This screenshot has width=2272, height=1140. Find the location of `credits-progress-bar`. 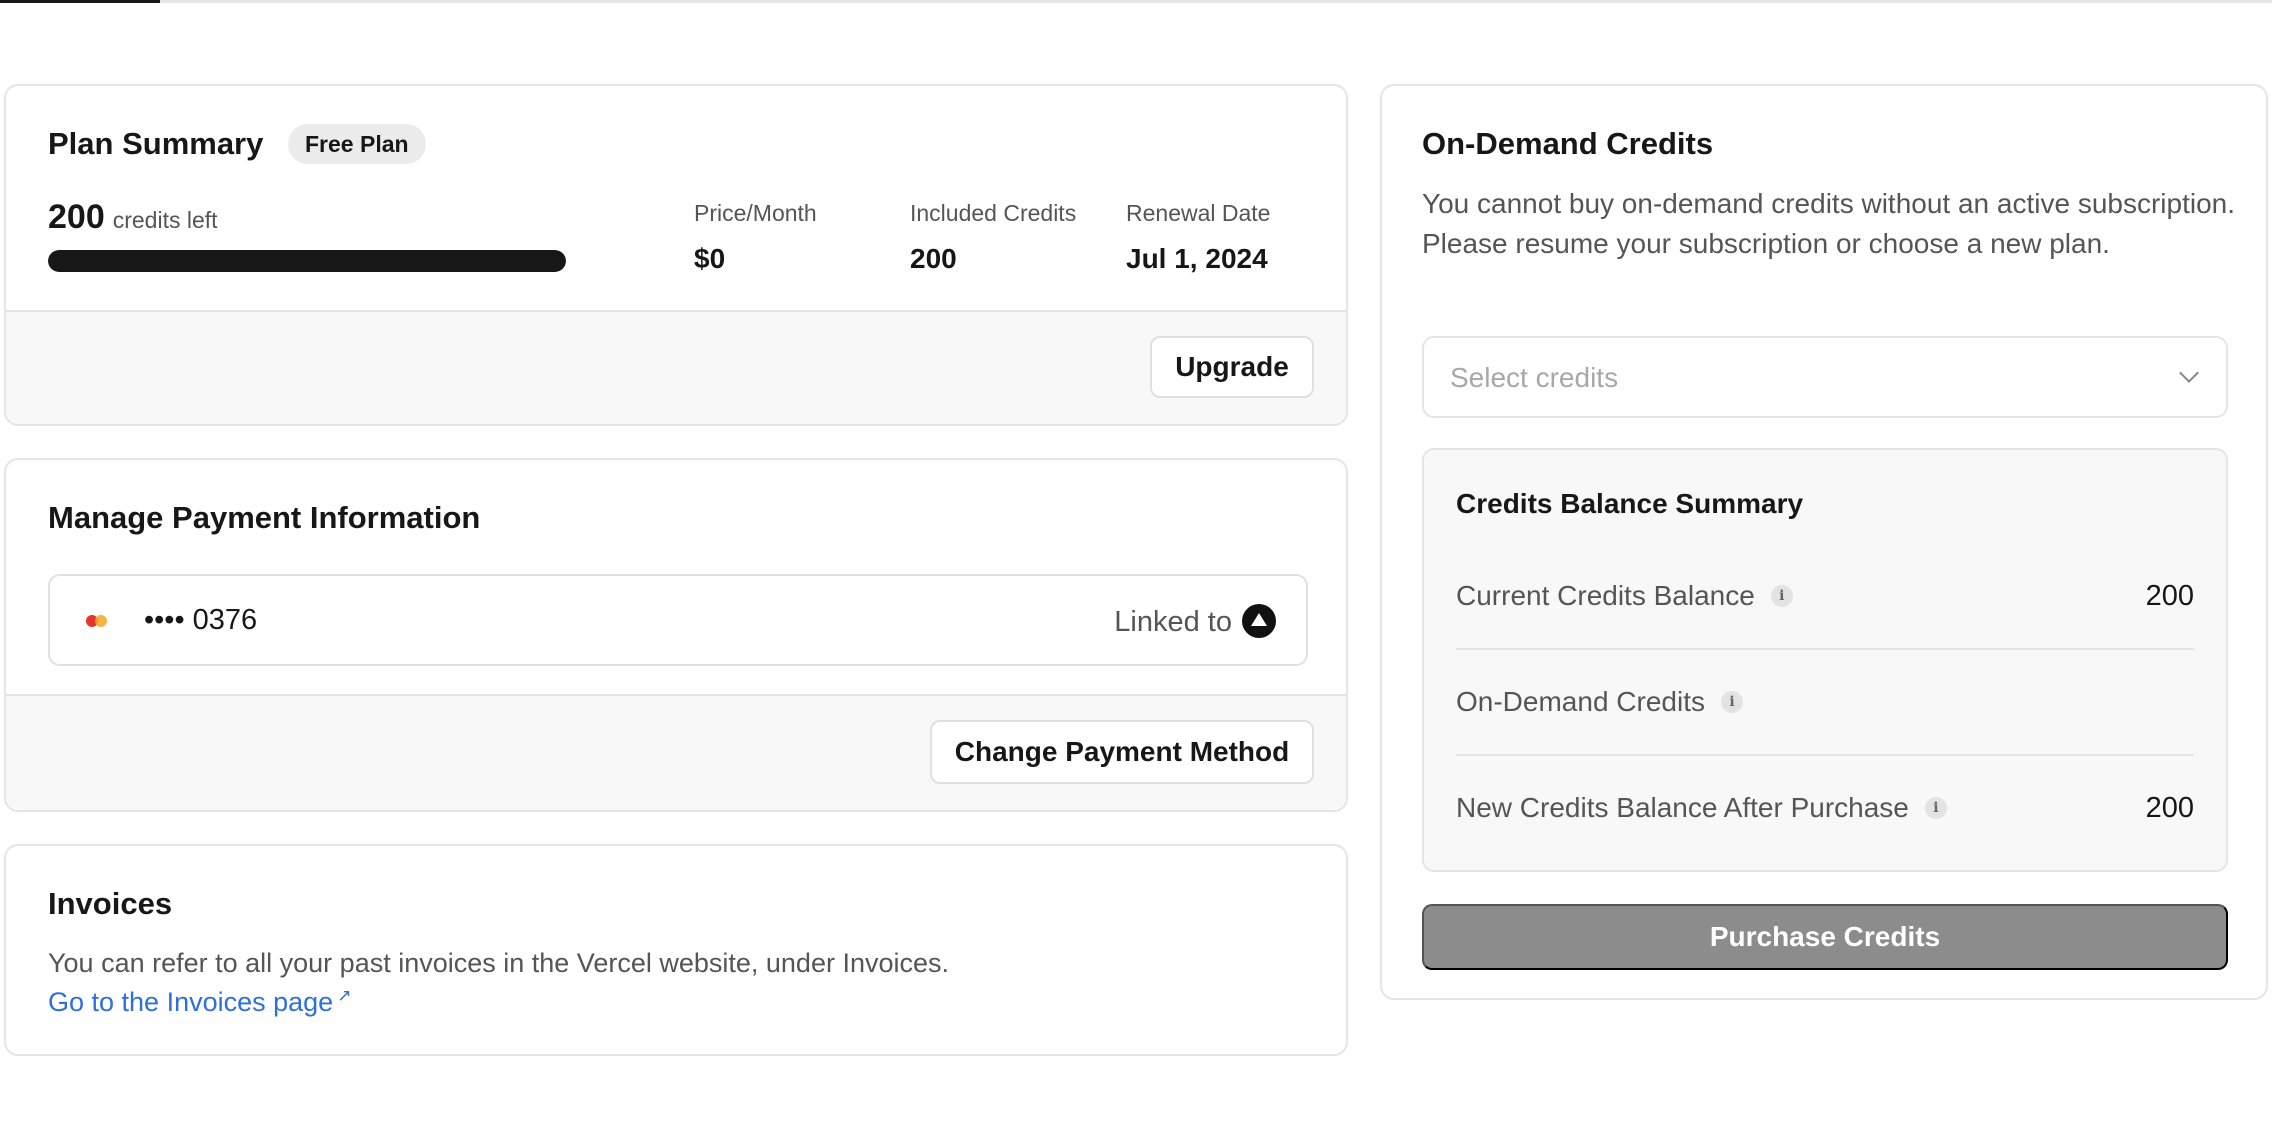

credits-progress-bar is located at coordinates (307, 261).